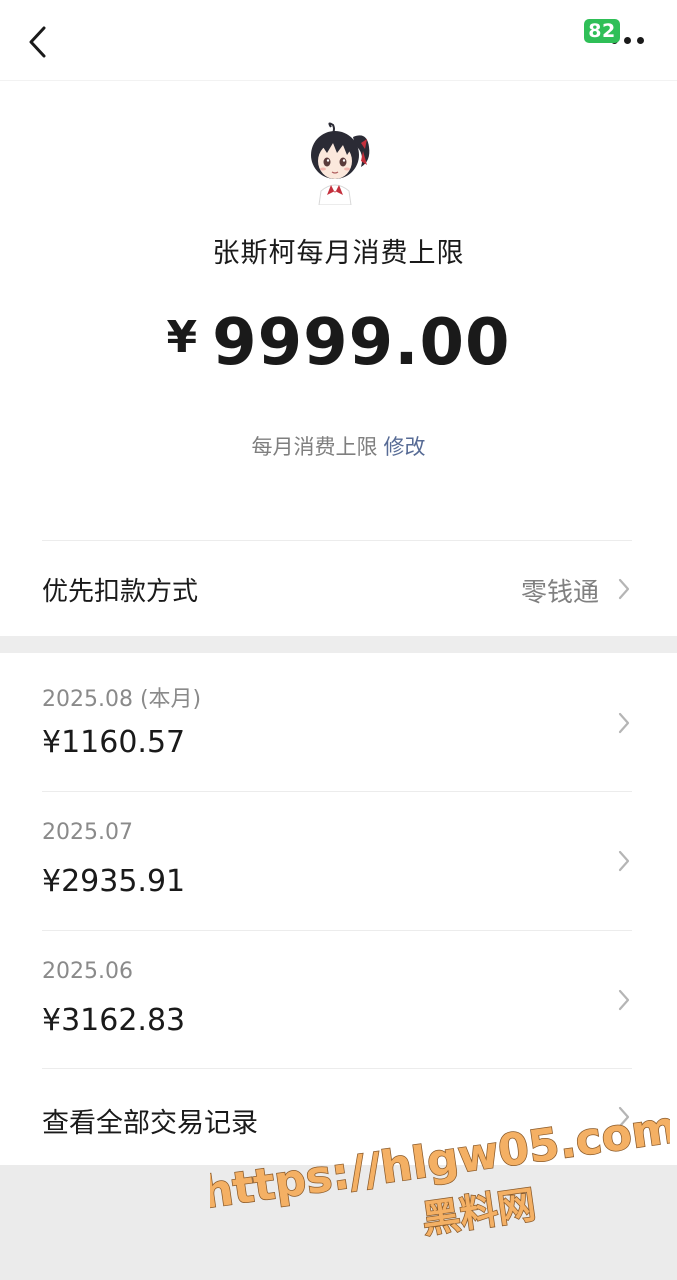 The height and width of the screenshot is (1280, 677). What do you see at coordinates (340, 163) in the screenshot?
I see `avatar` at bounding box center [340, 163].